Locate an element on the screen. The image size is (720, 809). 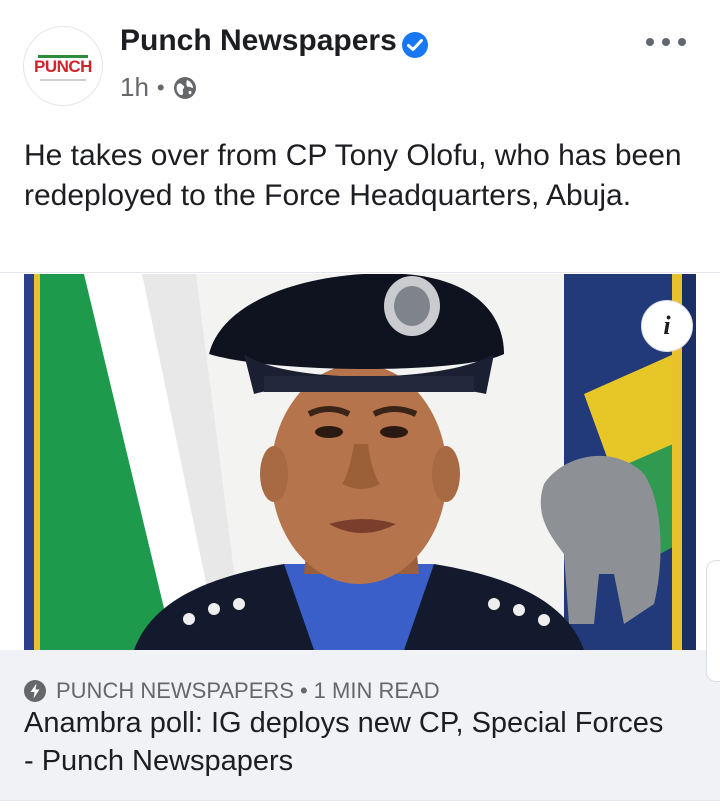
link-read-time: 1 MIN READ is located at coordinates (376, 690).